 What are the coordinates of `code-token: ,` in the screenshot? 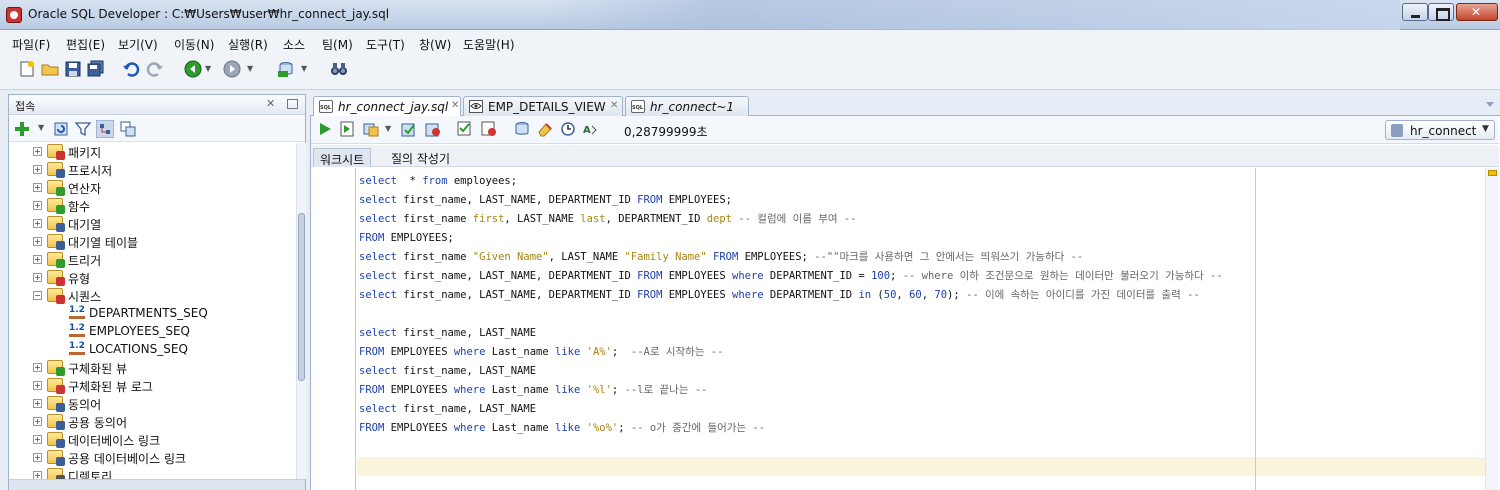 It's located at (903, 295).